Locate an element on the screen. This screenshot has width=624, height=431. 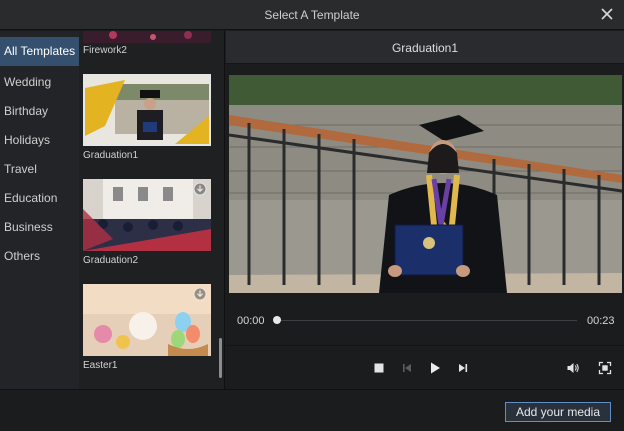
category-birthday: Birthday is located at coordinates (39, 111).